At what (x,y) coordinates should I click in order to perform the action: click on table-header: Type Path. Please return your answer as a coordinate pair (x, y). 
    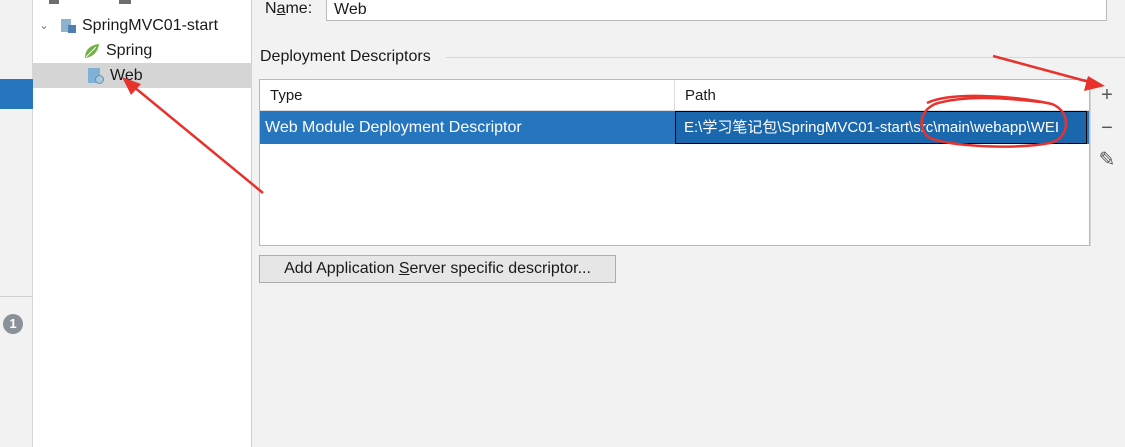
    Looking at the image, I should click on (674, 95).